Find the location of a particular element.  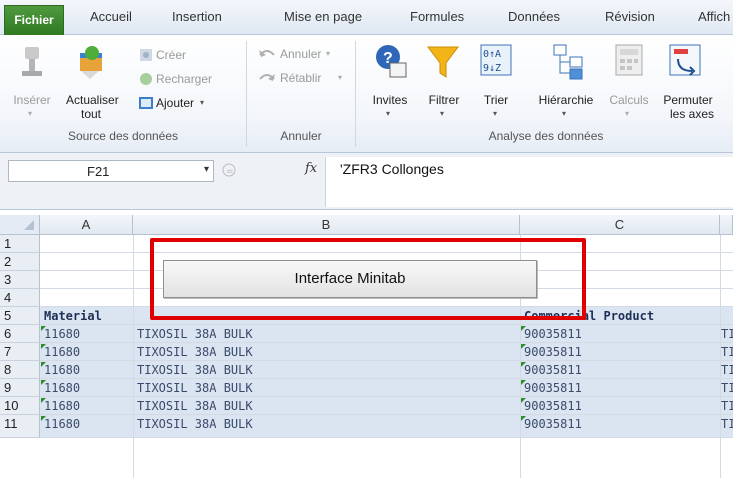

prompts-label: Invites is located at coordinates (390, 100).